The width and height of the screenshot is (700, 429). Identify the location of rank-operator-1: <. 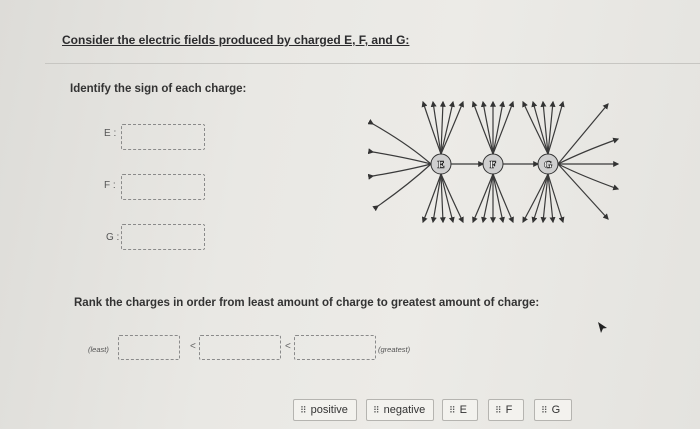
(193, 346).